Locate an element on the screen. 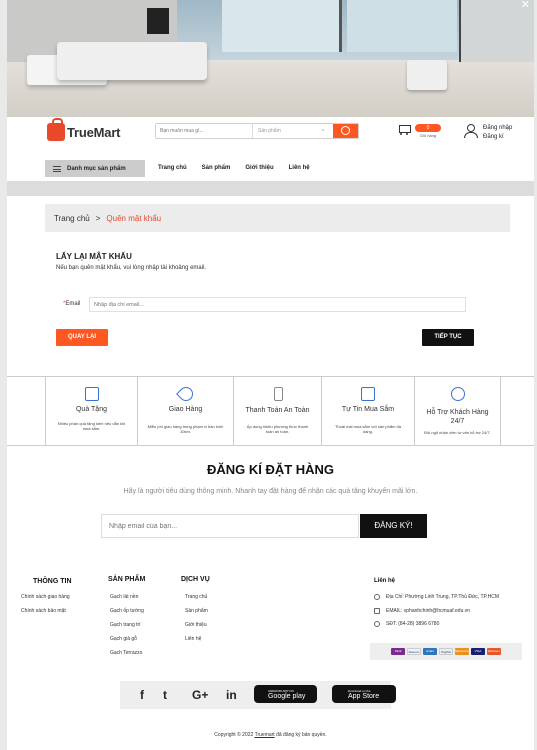 The height and width of the screenshot is (750, 537). category-menu-label: Danh mục sản phẩm is located at coordinates (96, 168).